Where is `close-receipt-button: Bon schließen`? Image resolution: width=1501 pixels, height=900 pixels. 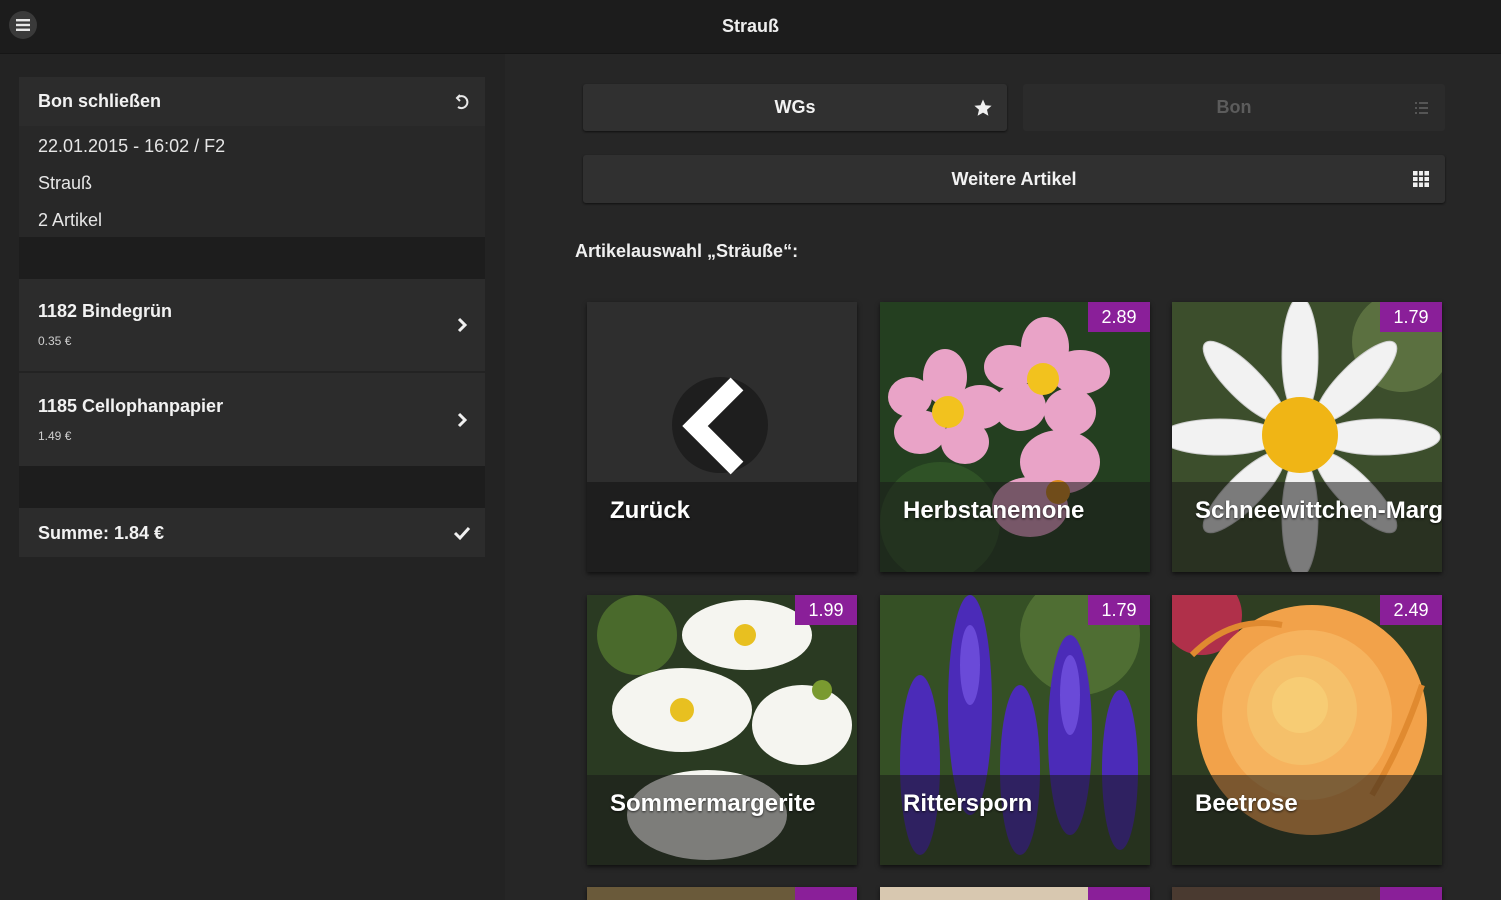 close-receipt-button: Bon schließen is located at coordinates (252, 101).